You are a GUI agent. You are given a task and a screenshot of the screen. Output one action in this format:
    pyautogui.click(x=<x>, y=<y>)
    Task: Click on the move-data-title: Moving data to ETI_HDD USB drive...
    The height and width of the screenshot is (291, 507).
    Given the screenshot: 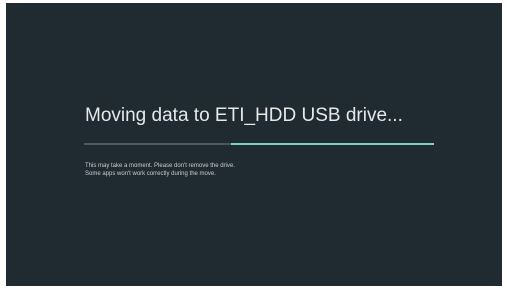 What is the action you would take?
    pyautogui.click(x=244, y=115)
    